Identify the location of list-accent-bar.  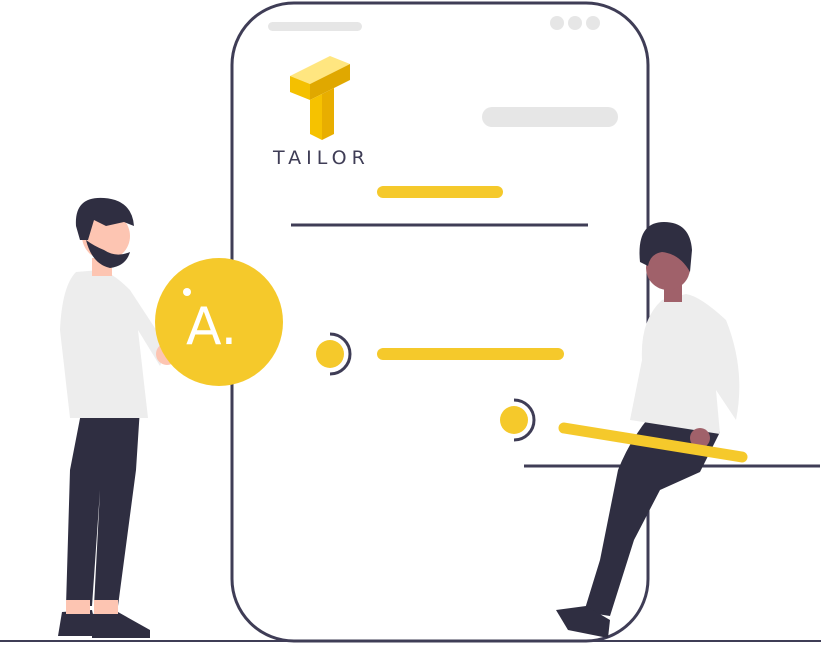
(470, 354).